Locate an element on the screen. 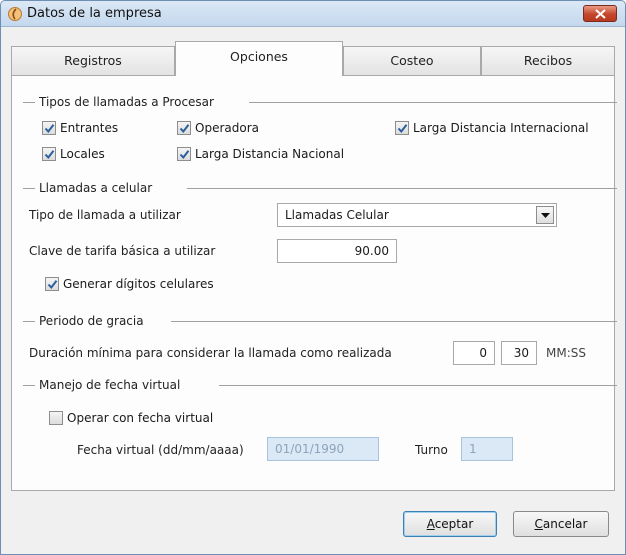  clave-tarifa-input: 90.00 is located at coordinates (337, 251).